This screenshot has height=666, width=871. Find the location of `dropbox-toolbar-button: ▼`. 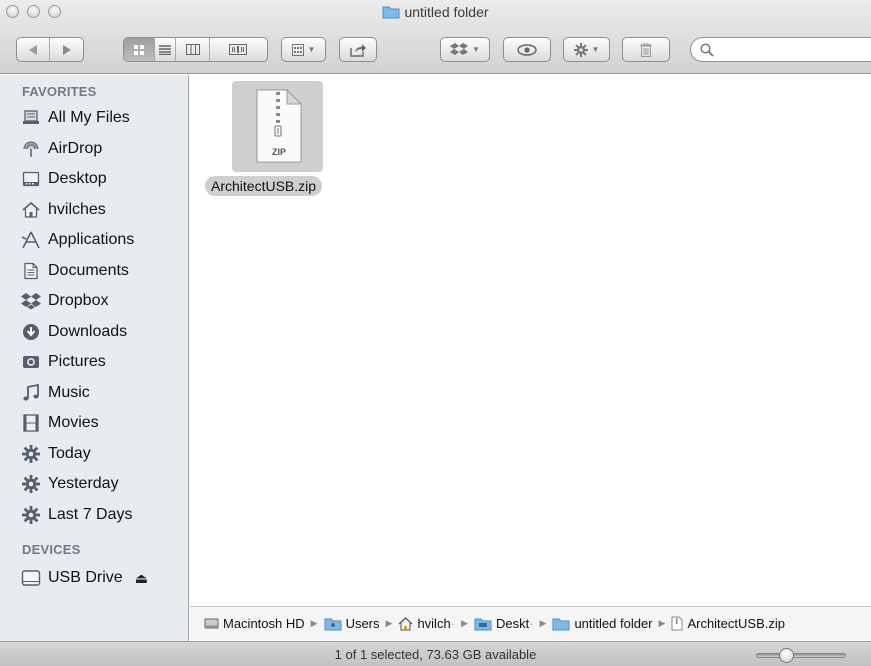

dropbox-toolbar-button: ▼ is located at coordinates (465, 49).